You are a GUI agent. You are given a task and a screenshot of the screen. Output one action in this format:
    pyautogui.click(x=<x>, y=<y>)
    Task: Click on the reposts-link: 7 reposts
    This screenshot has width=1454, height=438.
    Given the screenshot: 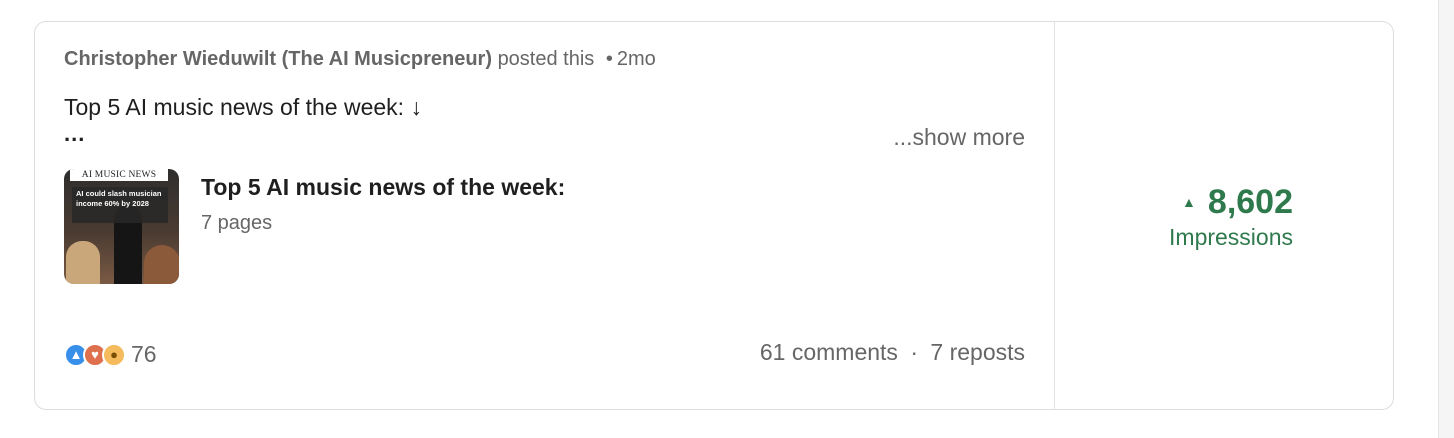 What is the action you would take?
    pyautogui.click(x=977, y=352)
    